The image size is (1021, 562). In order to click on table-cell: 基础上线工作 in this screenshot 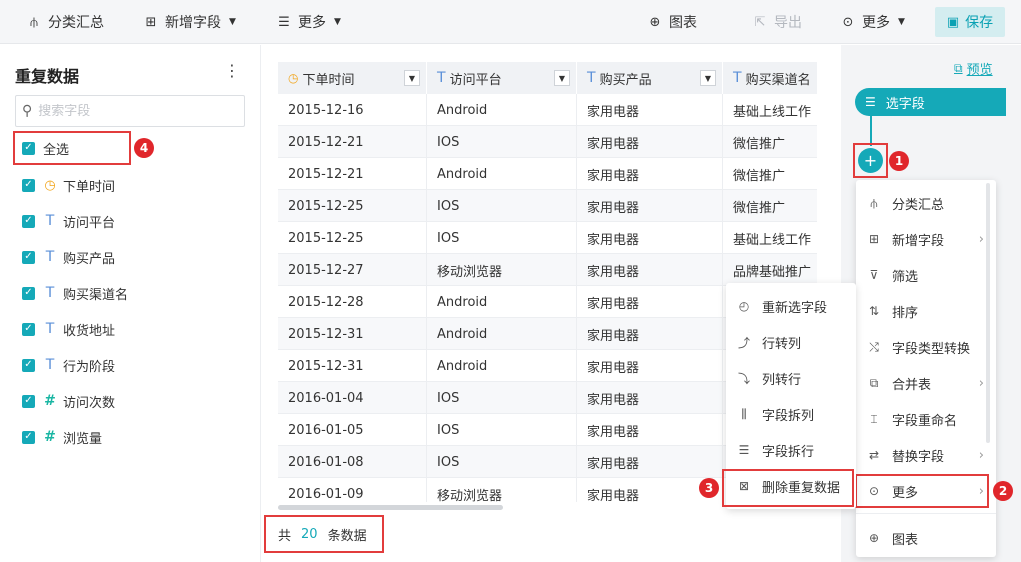, I will do `click(770, 238)`.